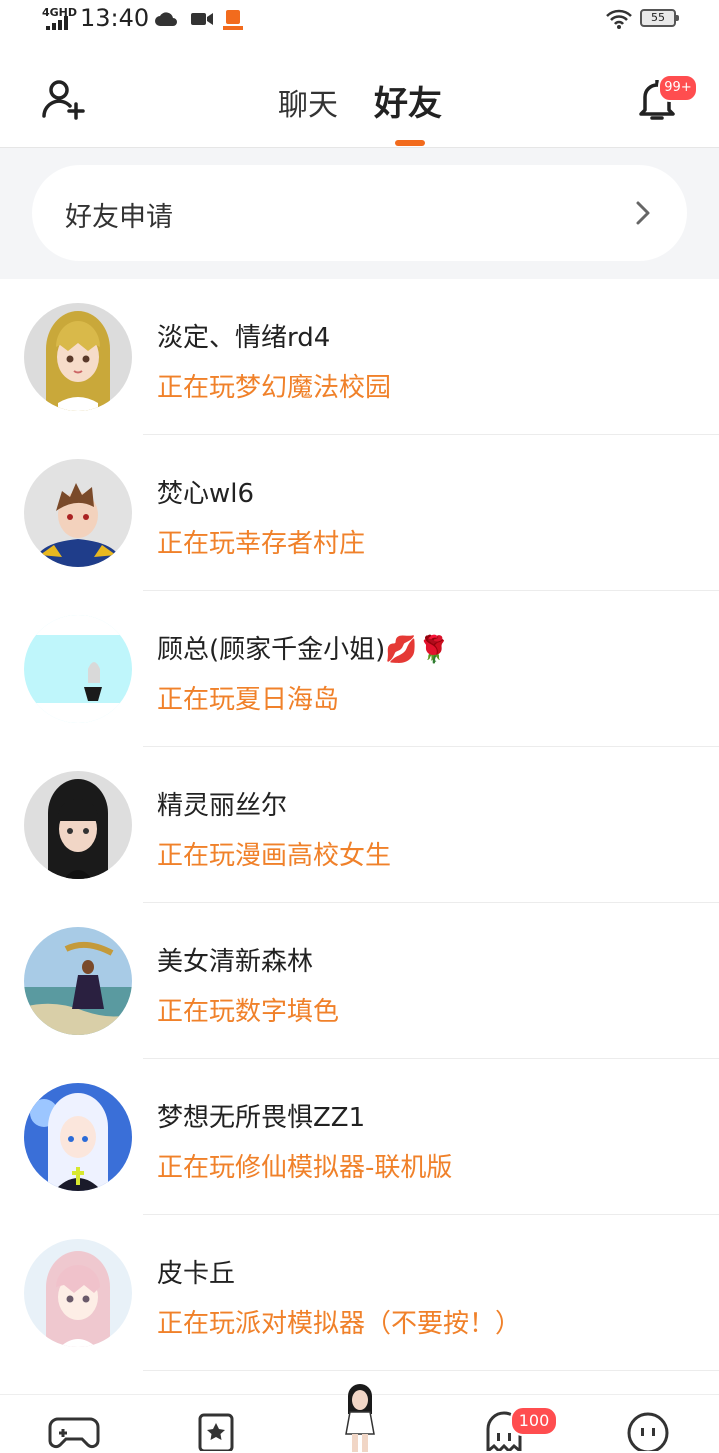  What do you see at coordinates (359, 94) in the screenshot?
I see `top-bar: 聊天 好友 99+` at bounding box center [359, 94].